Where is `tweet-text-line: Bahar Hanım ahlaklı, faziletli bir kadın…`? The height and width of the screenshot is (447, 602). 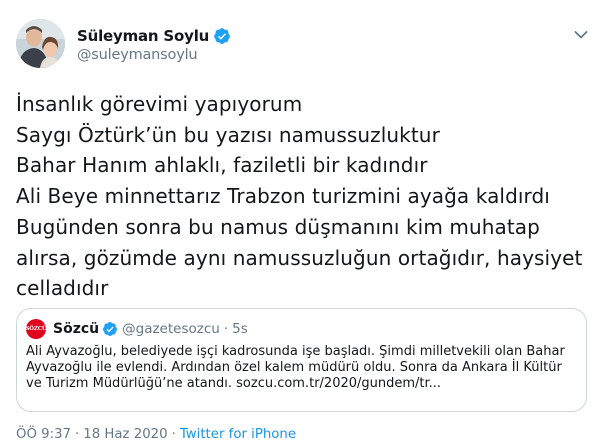
tweet-text-line: Bahar Hanım ahlaklı, faziletli bir kadın… is located at coordinates (222, 165).